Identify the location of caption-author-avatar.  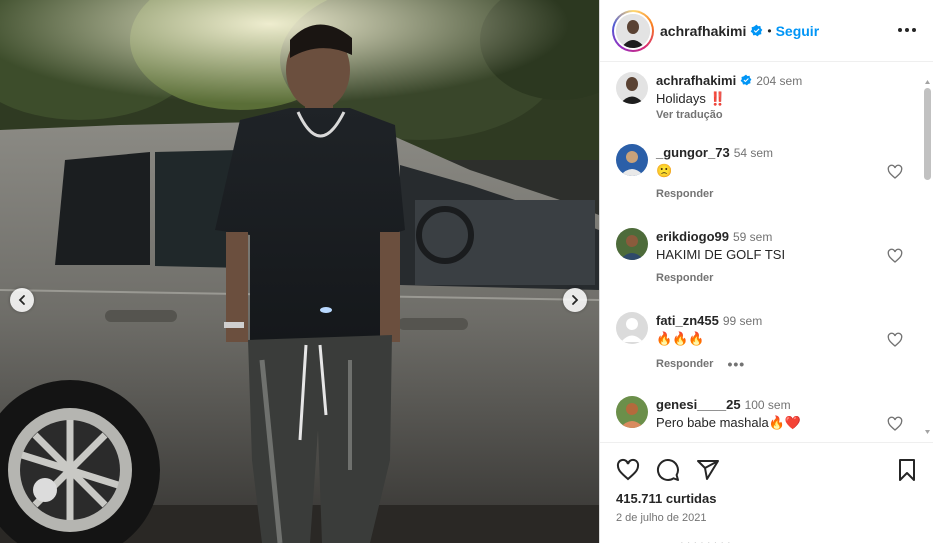
(632, 88).